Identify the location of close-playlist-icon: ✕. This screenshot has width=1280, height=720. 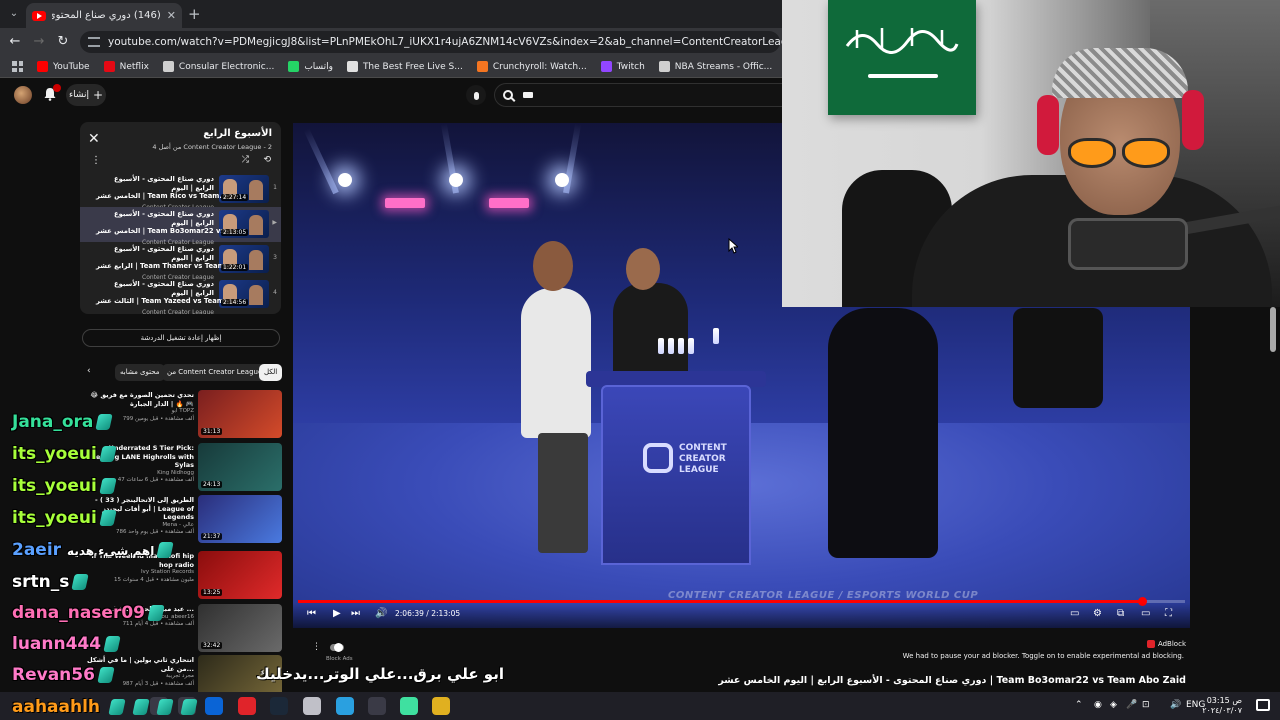
(94, 139).